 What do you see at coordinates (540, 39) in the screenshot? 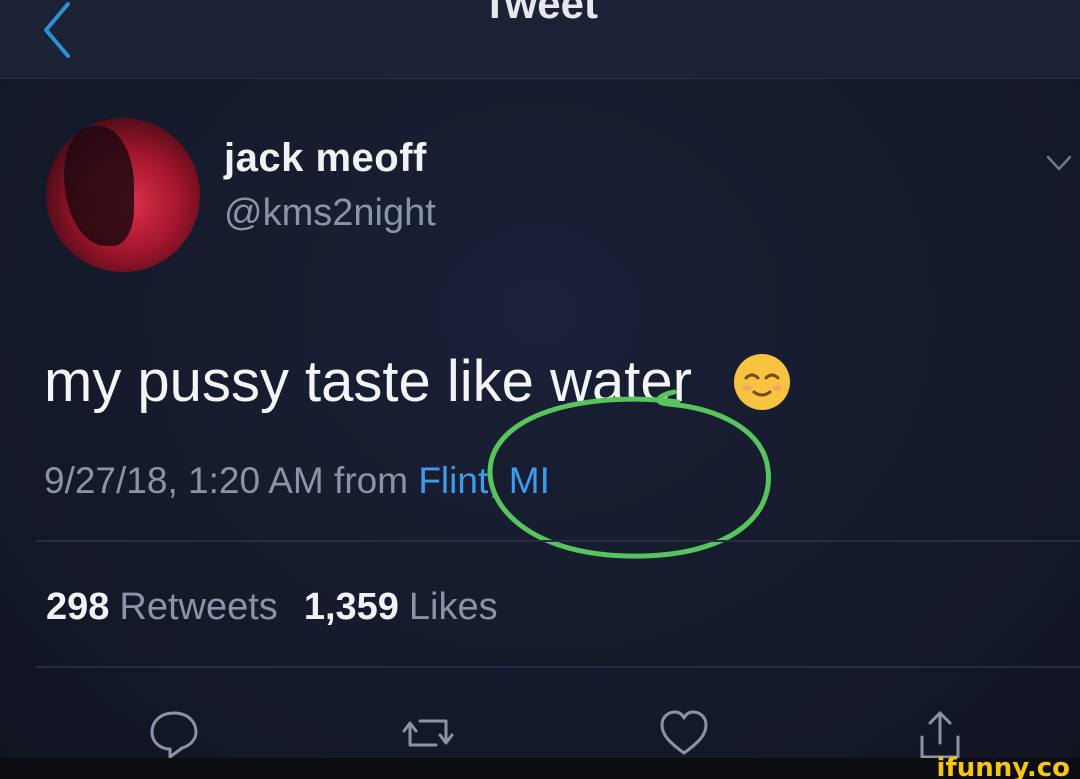
I see `navigation-bar: Tweet` at bounding box center [540, 39].